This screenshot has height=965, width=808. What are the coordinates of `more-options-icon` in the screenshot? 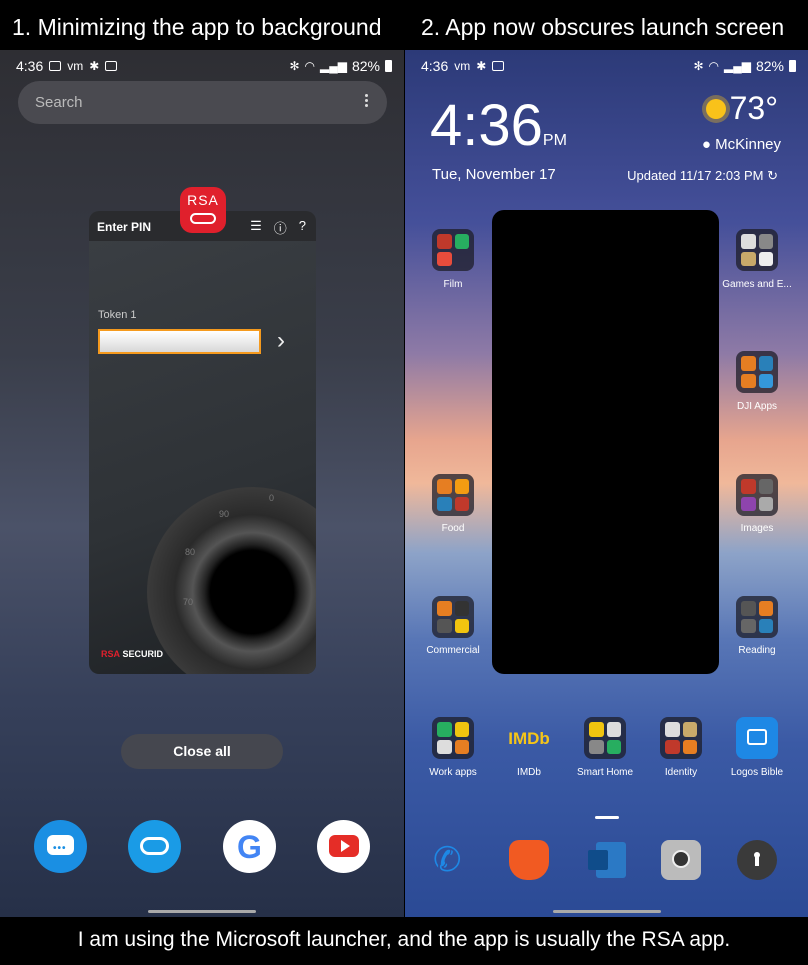 It's located at (367, 100).